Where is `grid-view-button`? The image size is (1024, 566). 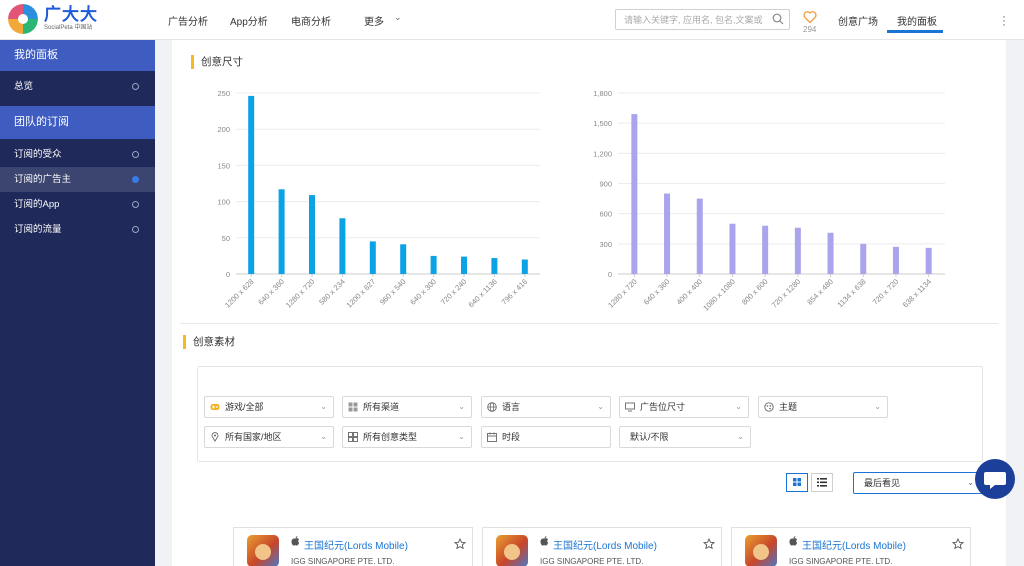 grid-view-button is located at coordinates (797, 482).